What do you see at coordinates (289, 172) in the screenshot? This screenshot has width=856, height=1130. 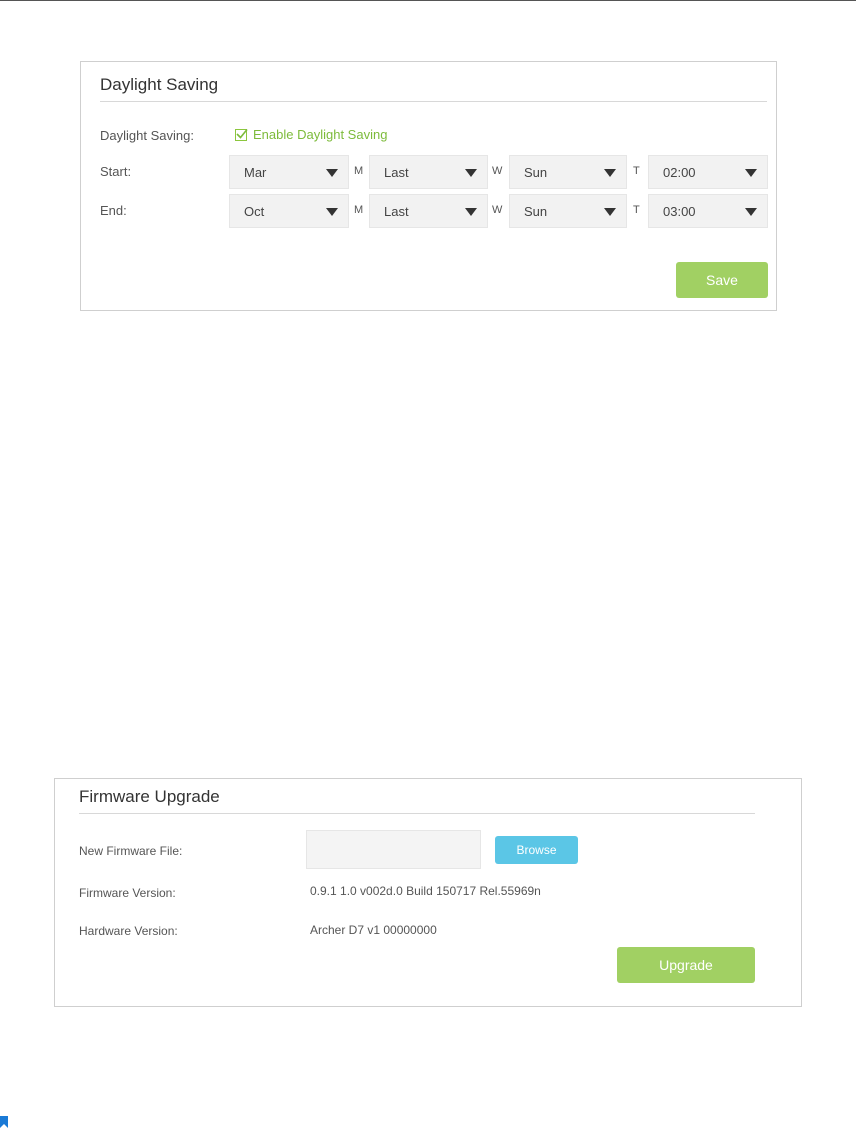 I see `start-month-select: Mar` at bounding box center [289, 172].